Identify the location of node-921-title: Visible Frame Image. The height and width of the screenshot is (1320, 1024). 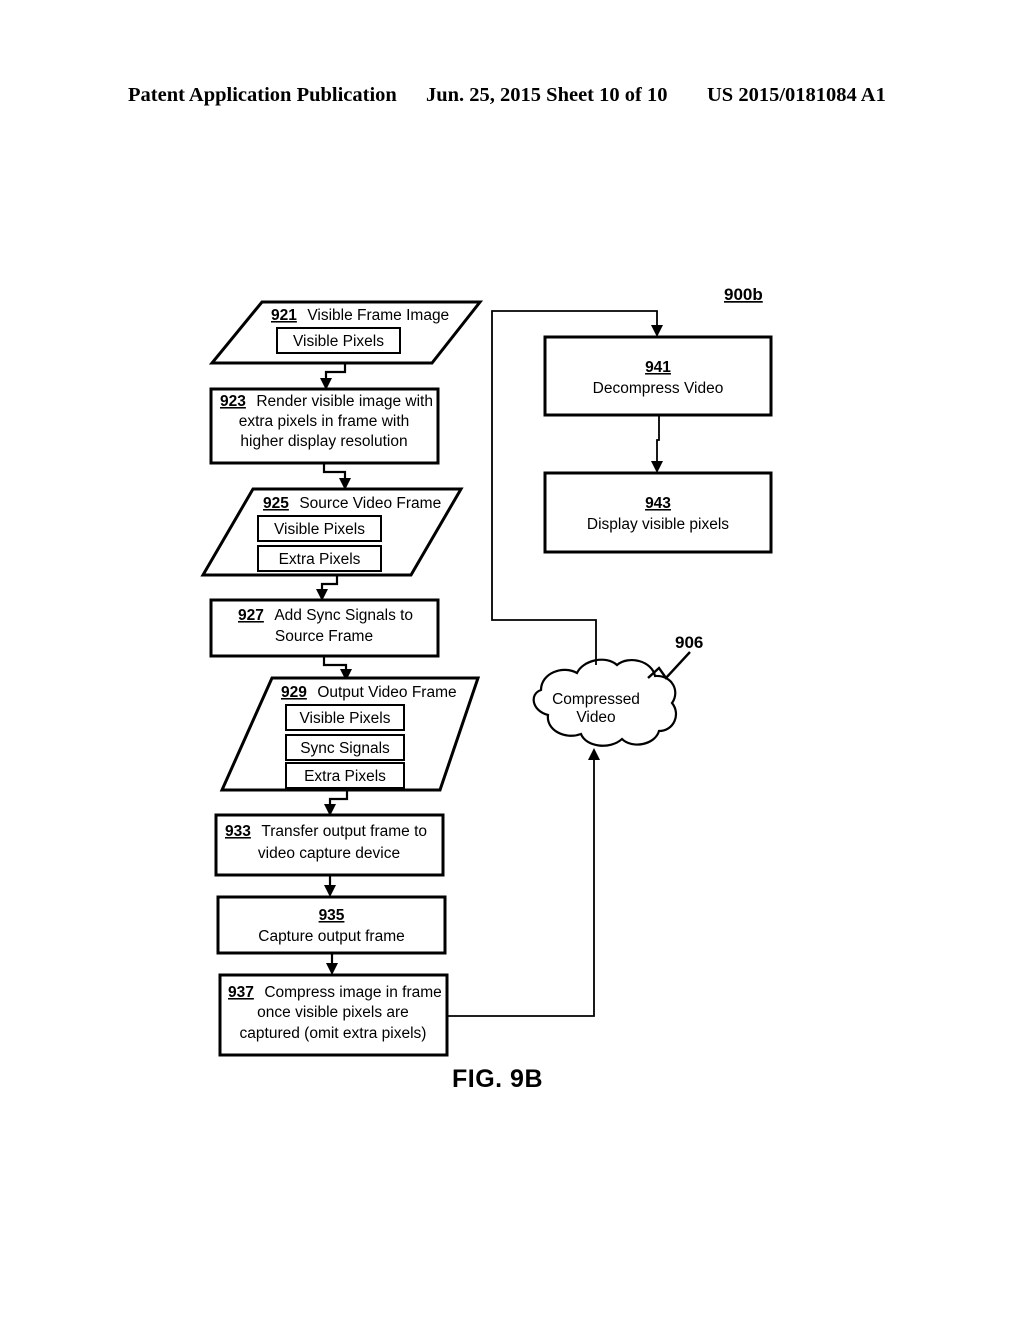
(378, 315).